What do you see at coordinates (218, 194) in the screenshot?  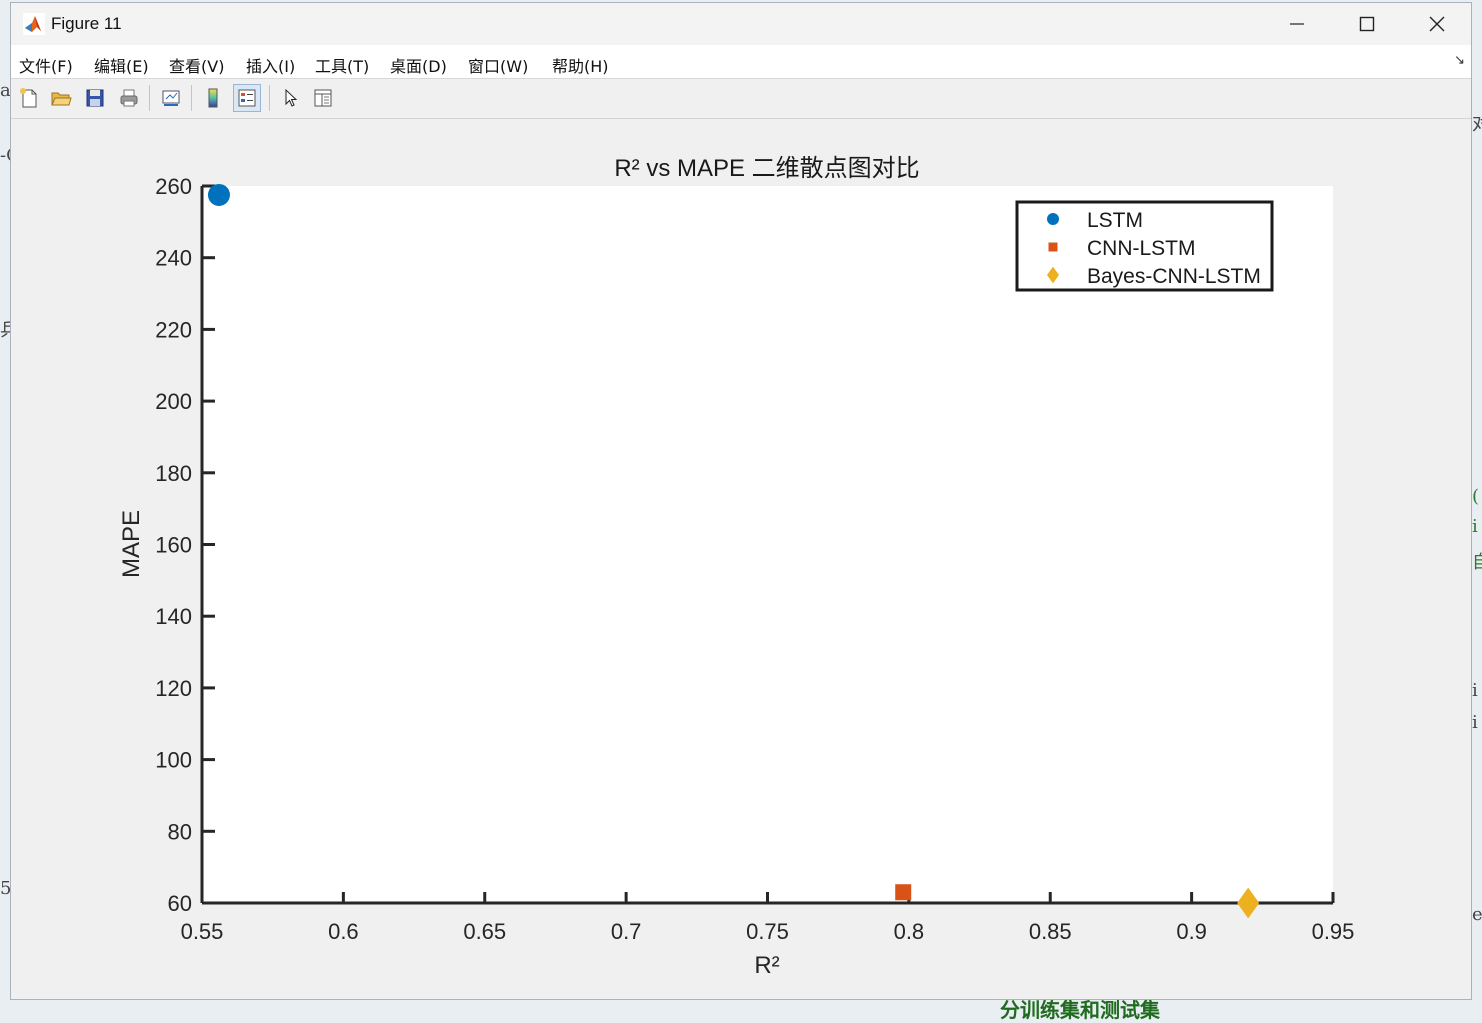 I see `data-point-lstm` at bounding box center [218, 194].